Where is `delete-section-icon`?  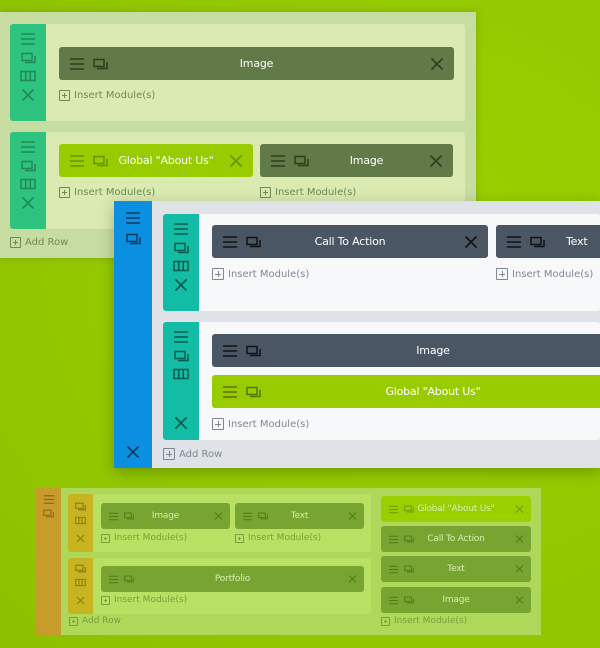 delete-section-icon is located at coordinates (133, 452).